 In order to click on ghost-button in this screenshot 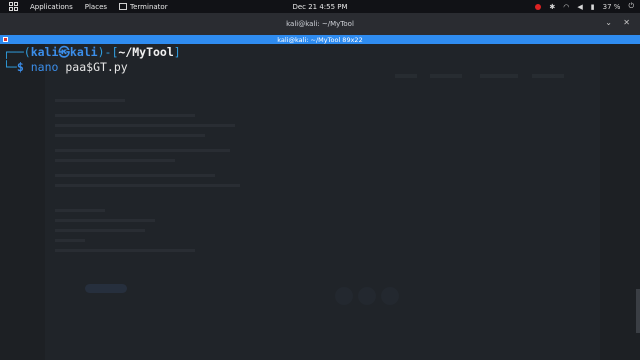, I will do `click(106, 288)`.